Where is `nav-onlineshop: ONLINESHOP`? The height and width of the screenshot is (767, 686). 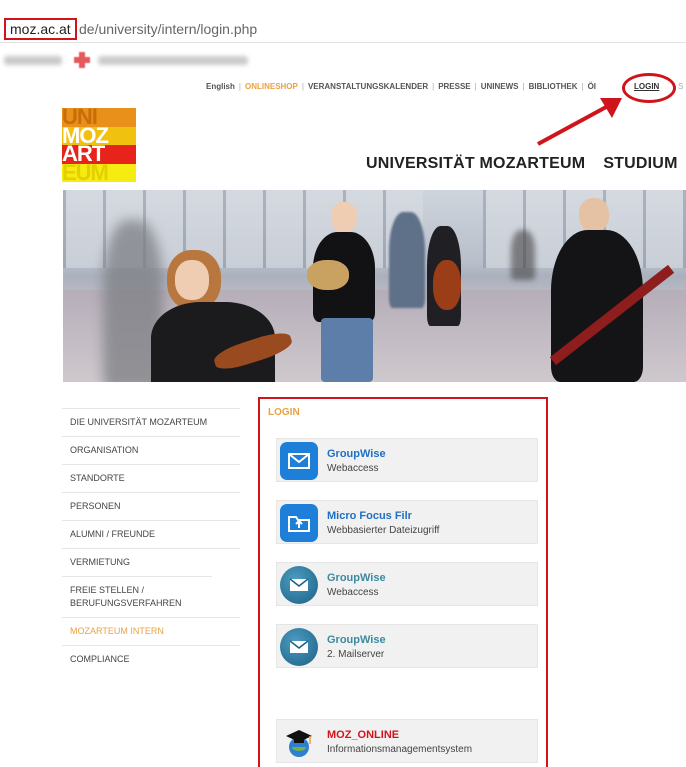
nav-onlineshop: ONLINESHOP is located at coordinates (271, 86).